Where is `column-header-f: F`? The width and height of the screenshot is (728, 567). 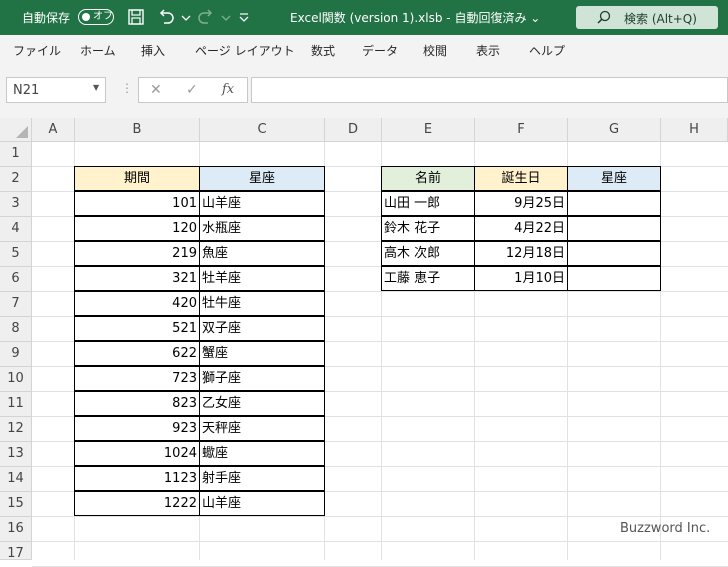 column-header-f: F is located at coordinates (521, 130).